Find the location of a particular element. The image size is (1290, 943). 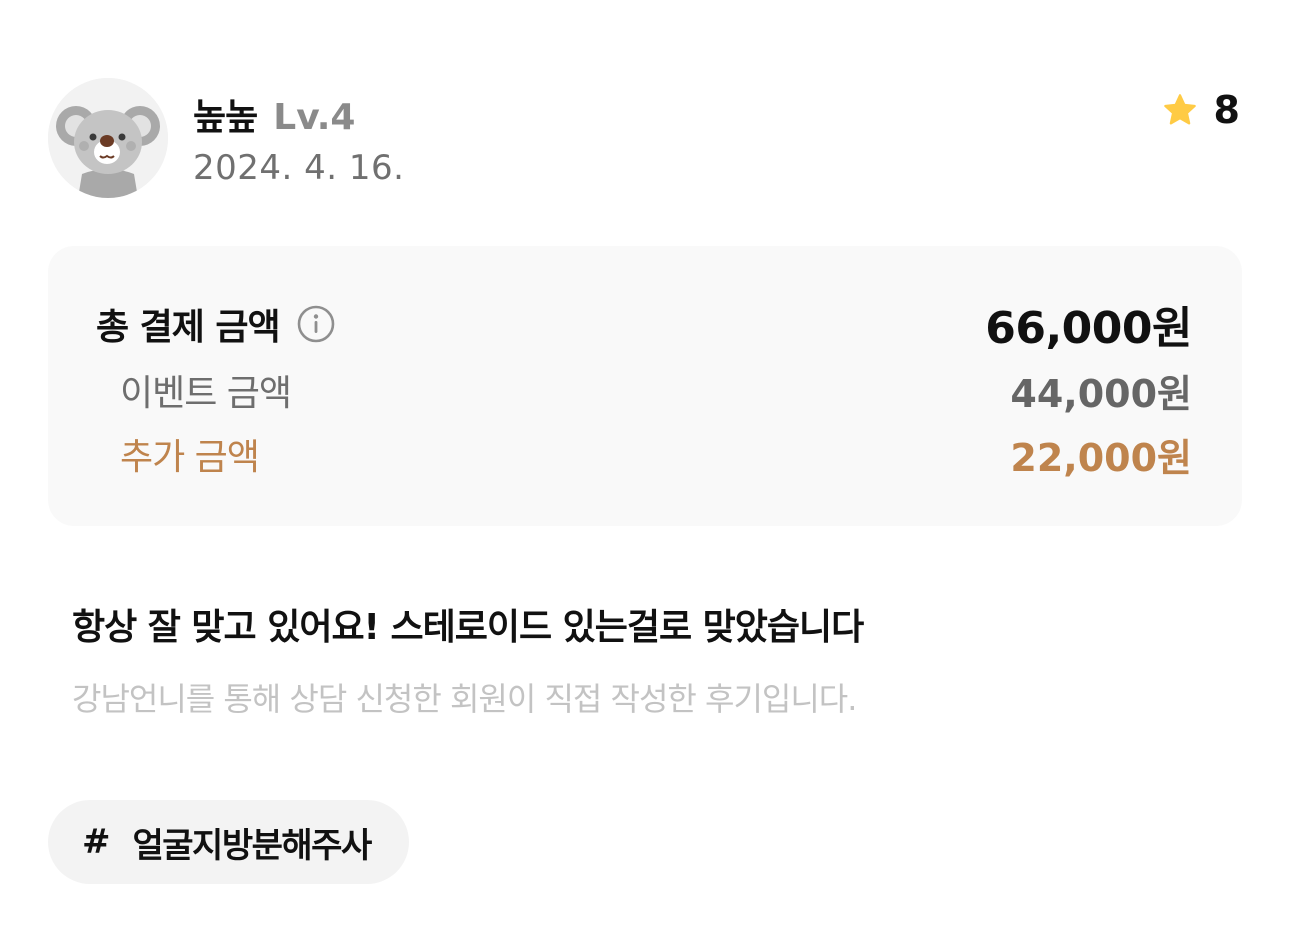

rating: 8 is located at coordinates (1201, 110).